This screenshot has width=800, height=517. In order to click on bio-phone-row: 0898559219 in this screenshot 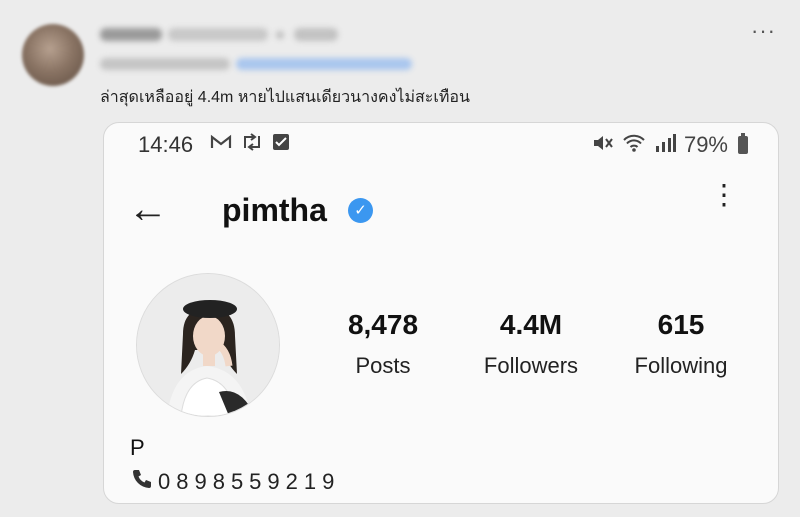, I will do `click(235, 482)`.